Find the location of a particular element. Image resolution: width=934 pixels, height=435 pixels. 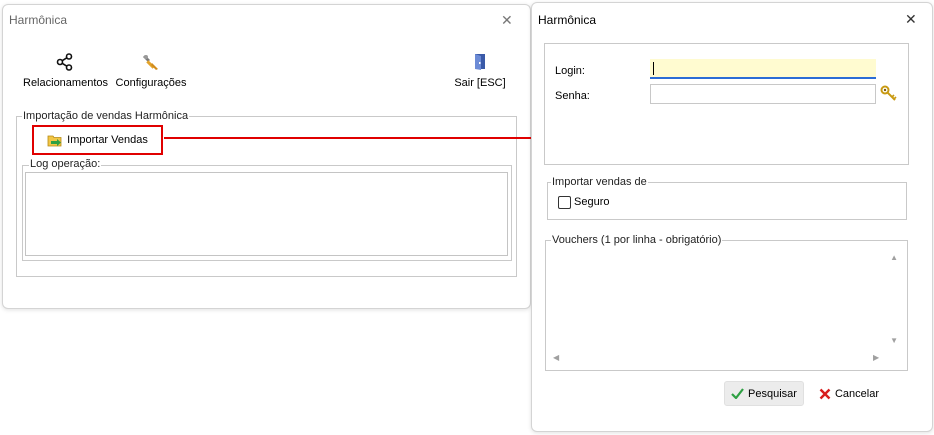

configuracoes-label: Configurações is located at coordinates (151, 83).